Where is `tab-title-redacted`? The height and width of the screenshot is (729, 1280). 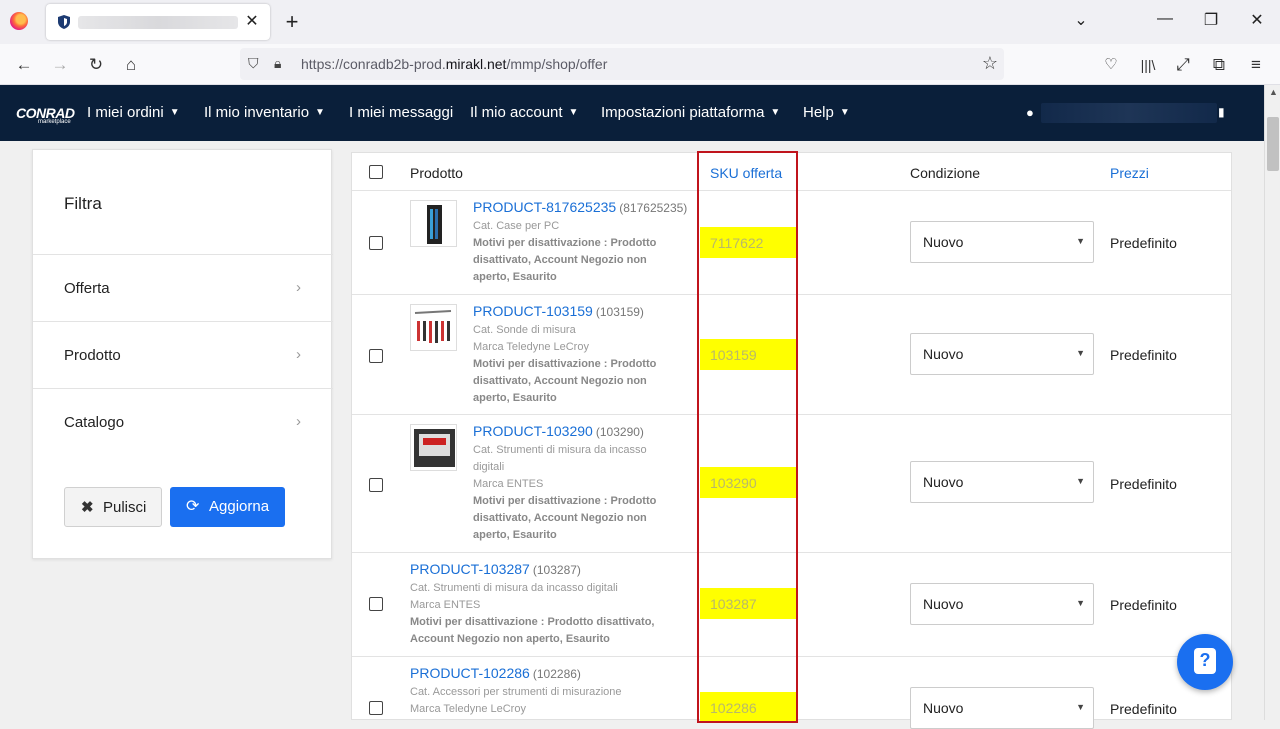 tab-title-redacted is located at coordinates (158, 22).